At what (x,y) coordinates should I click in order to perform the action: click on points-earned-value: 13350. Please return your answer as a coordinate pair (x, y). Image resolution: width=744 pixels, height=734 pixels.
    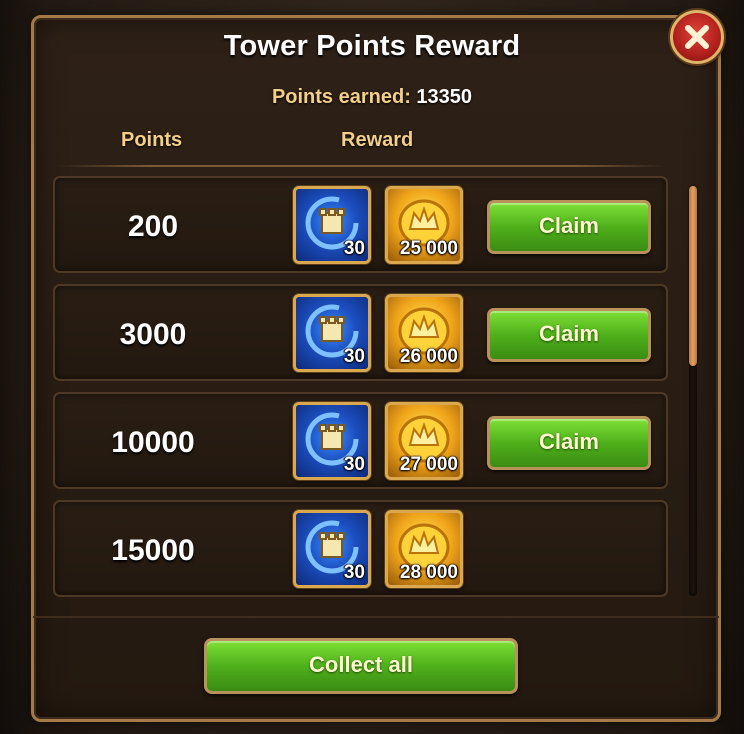
    Looking at the image, I should click on (444, 97).